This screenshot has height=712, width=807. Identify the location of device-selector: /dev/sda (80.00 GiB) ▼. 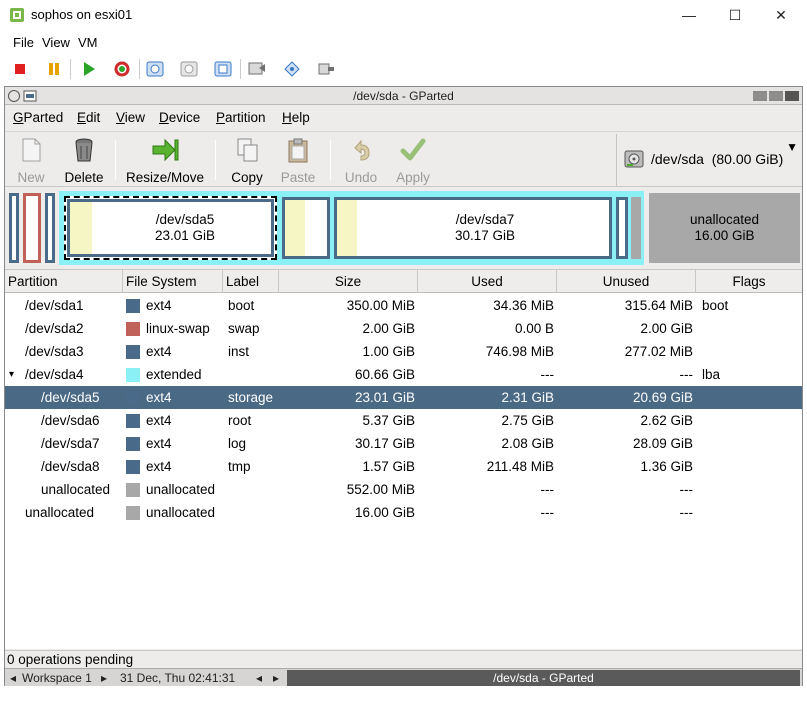
(709, 160).